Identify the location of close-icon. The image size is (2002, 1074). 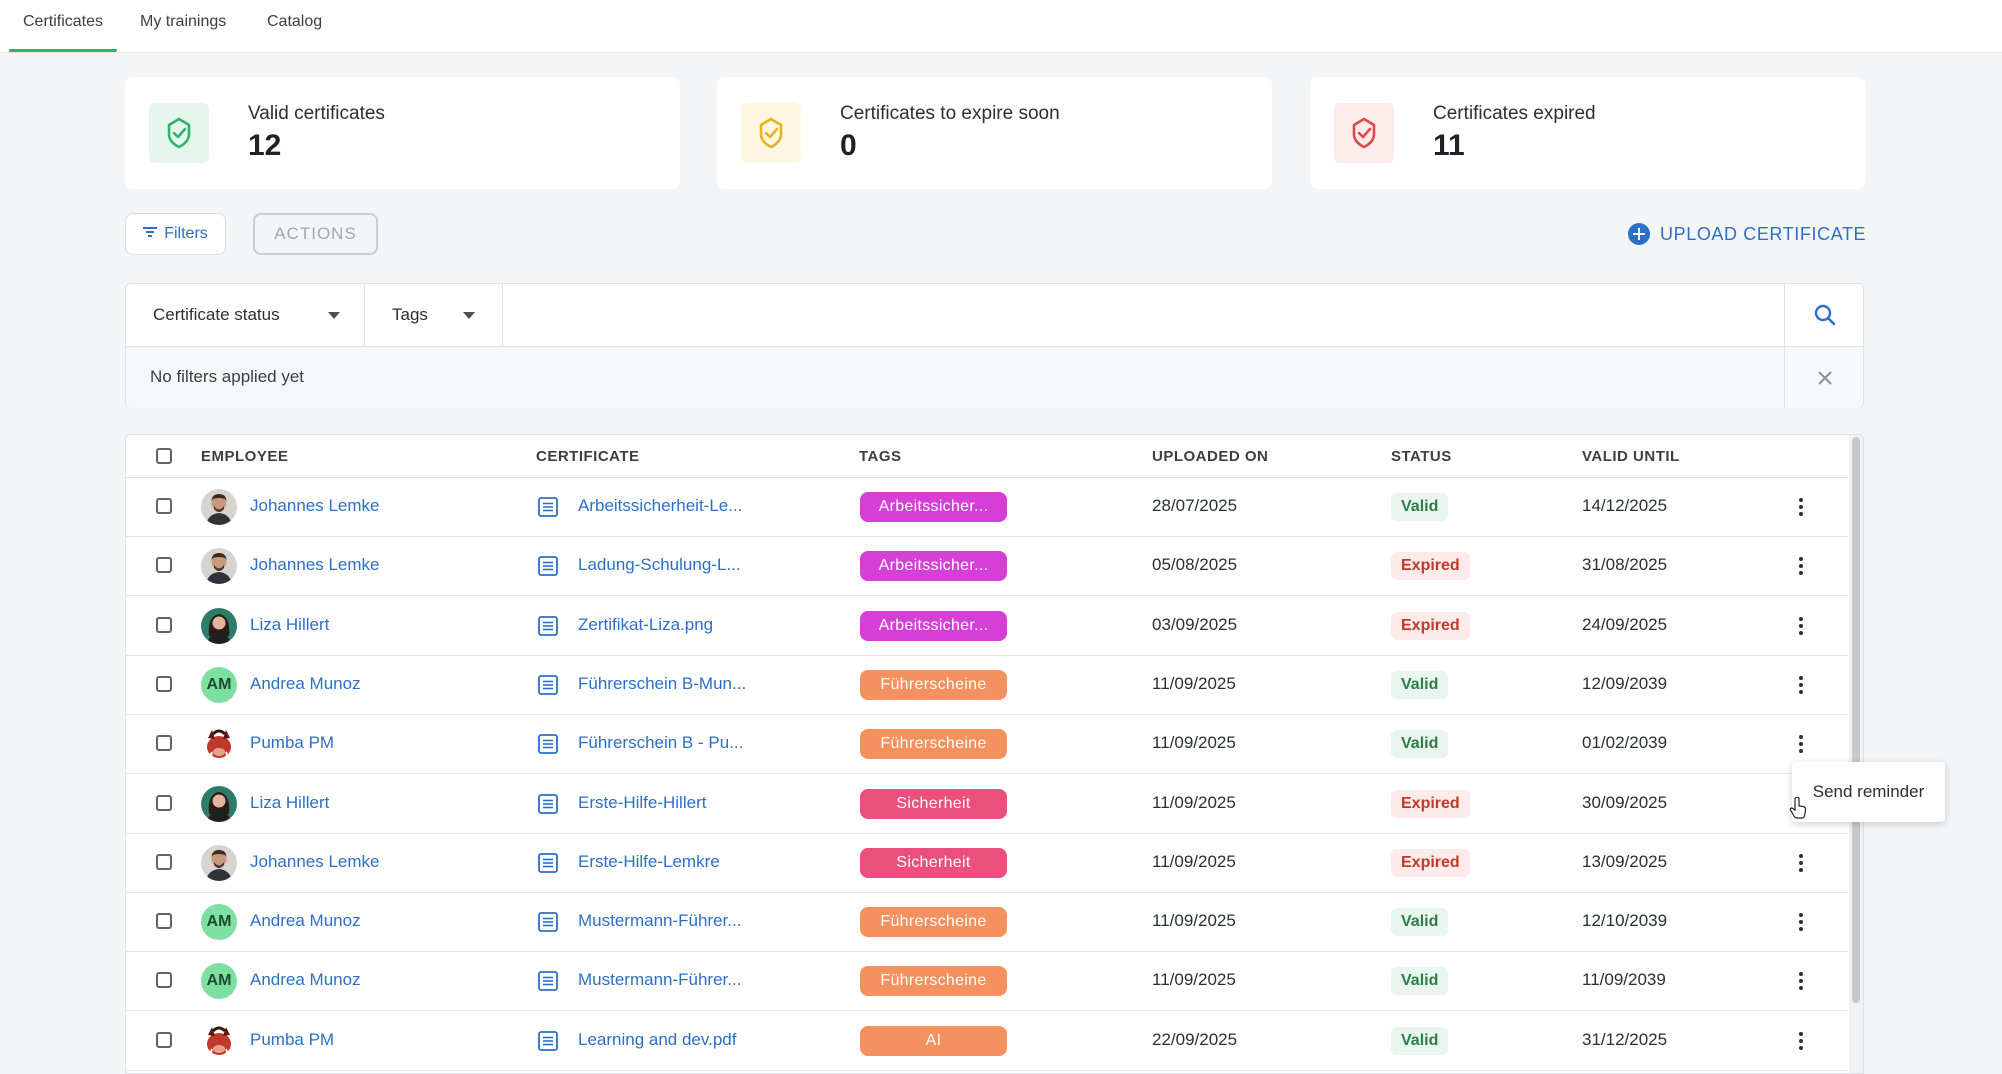
(1824, 377).